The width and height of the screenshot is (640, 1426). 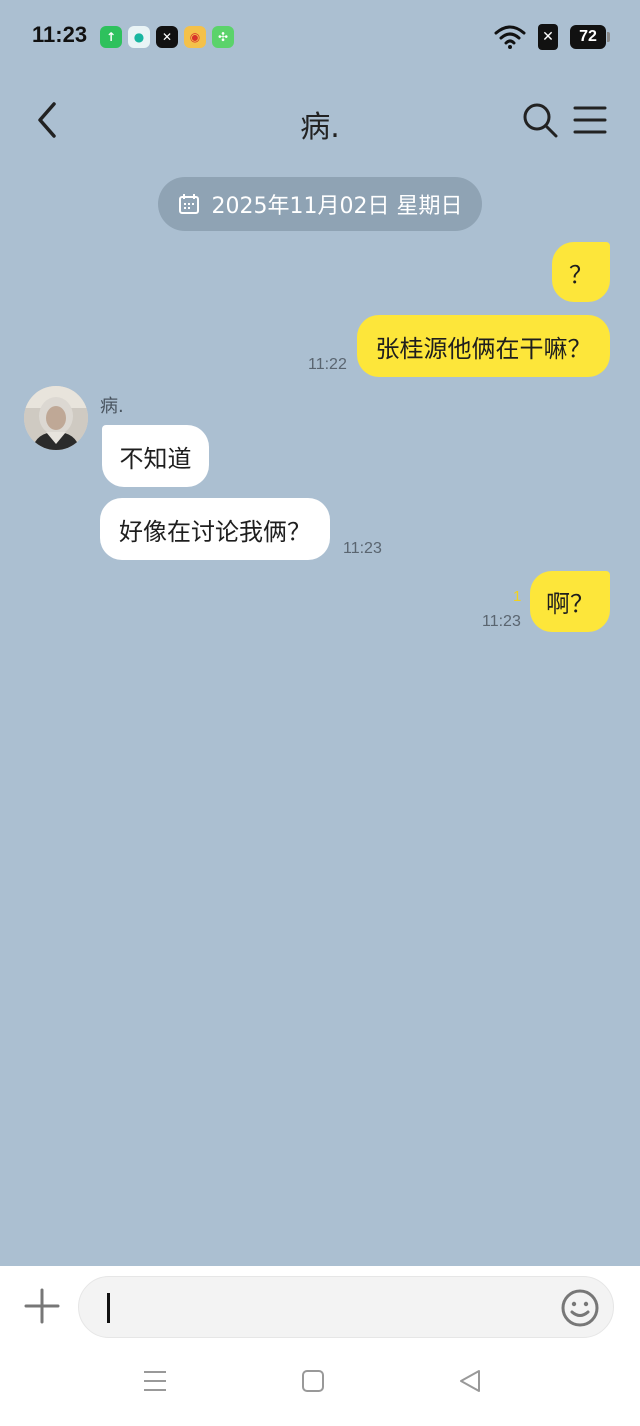 I want to click on upload-app-icon: ↑, so click(x=111, y=37).